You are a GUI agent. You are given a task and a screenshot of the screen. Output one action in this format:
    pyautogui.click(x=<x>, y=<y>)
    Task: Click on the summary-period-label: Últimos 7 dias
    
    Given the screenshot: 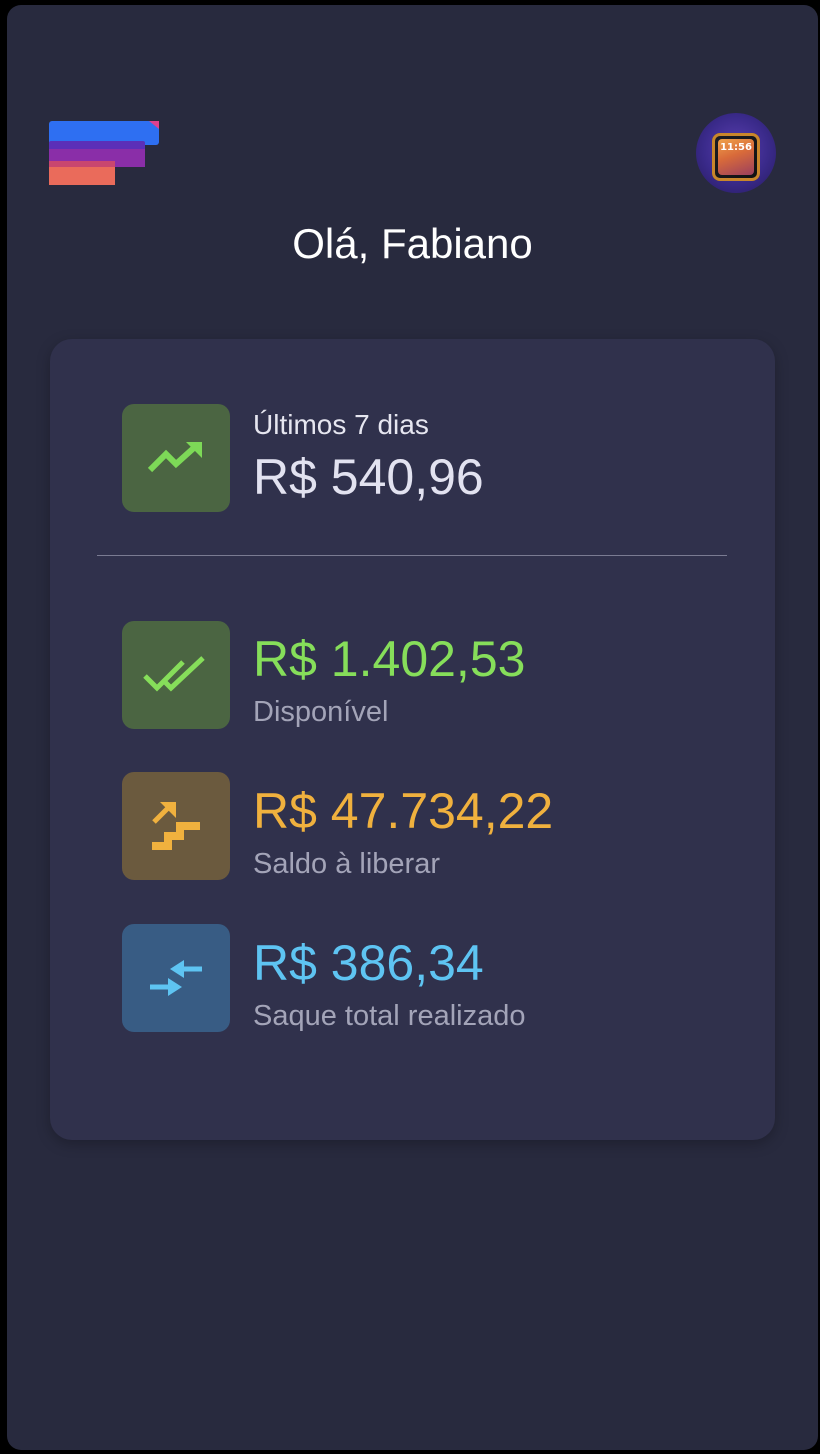 What is the action you would take?
    pyautogui.click(x=341, y=424)
    